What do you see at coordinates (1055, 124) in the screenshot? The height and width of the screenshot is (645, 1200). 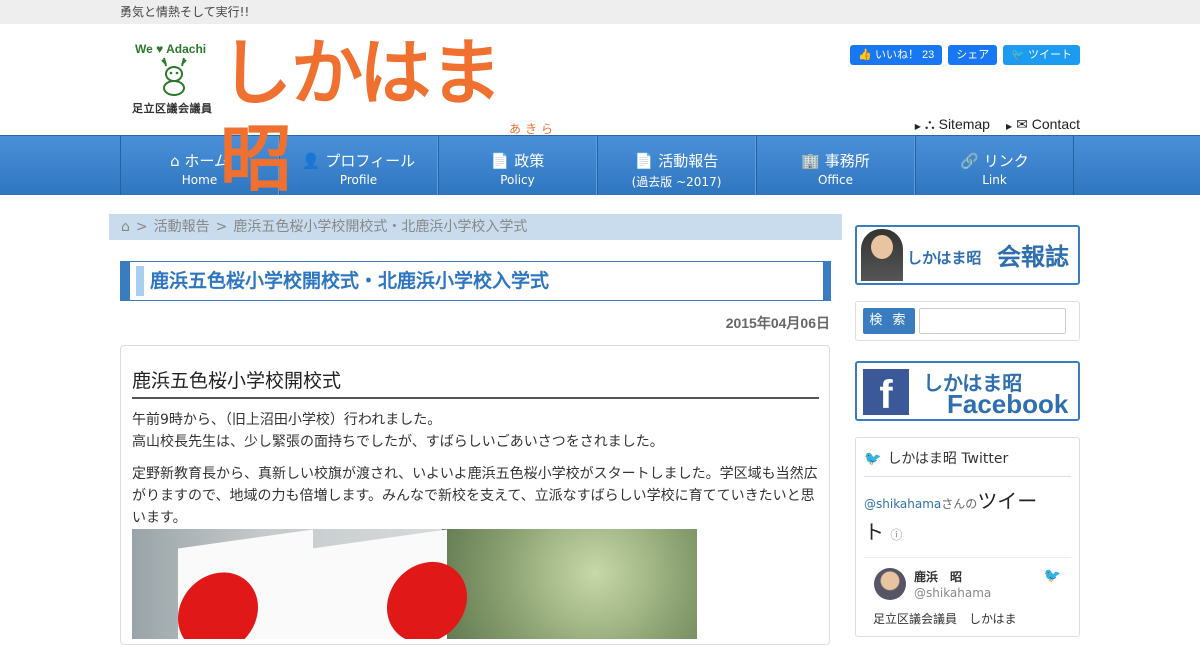 I see `contact-label: Contact` at bounding box center [1055, 124].